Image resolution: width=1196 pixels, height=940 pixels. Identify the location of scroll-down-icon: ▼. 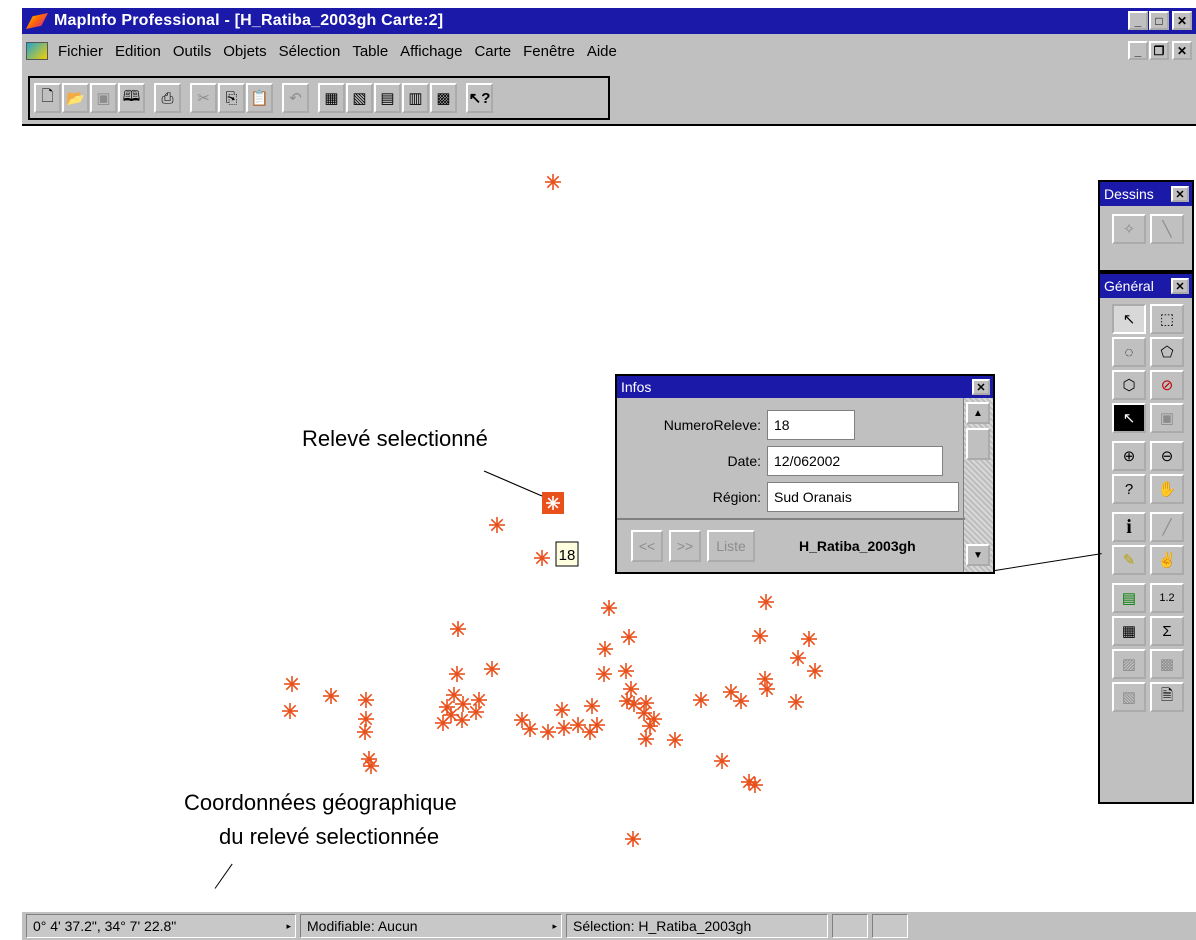
(978, 555).